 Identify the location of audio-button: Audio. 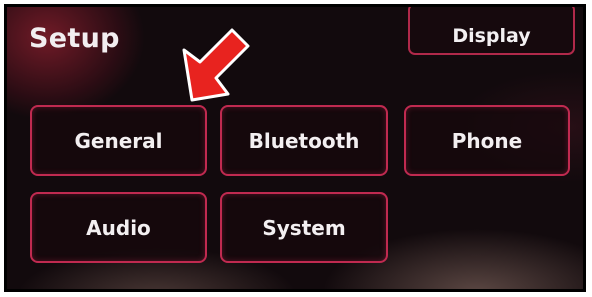
(118, 227).